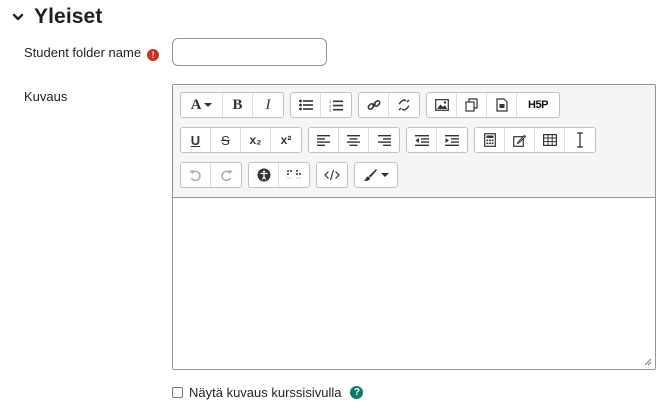 The width and height of the screenshot is (672, 409). Describe the element at coordinates (520, 140) in the screenshot. I see `edit-icon` at that location.